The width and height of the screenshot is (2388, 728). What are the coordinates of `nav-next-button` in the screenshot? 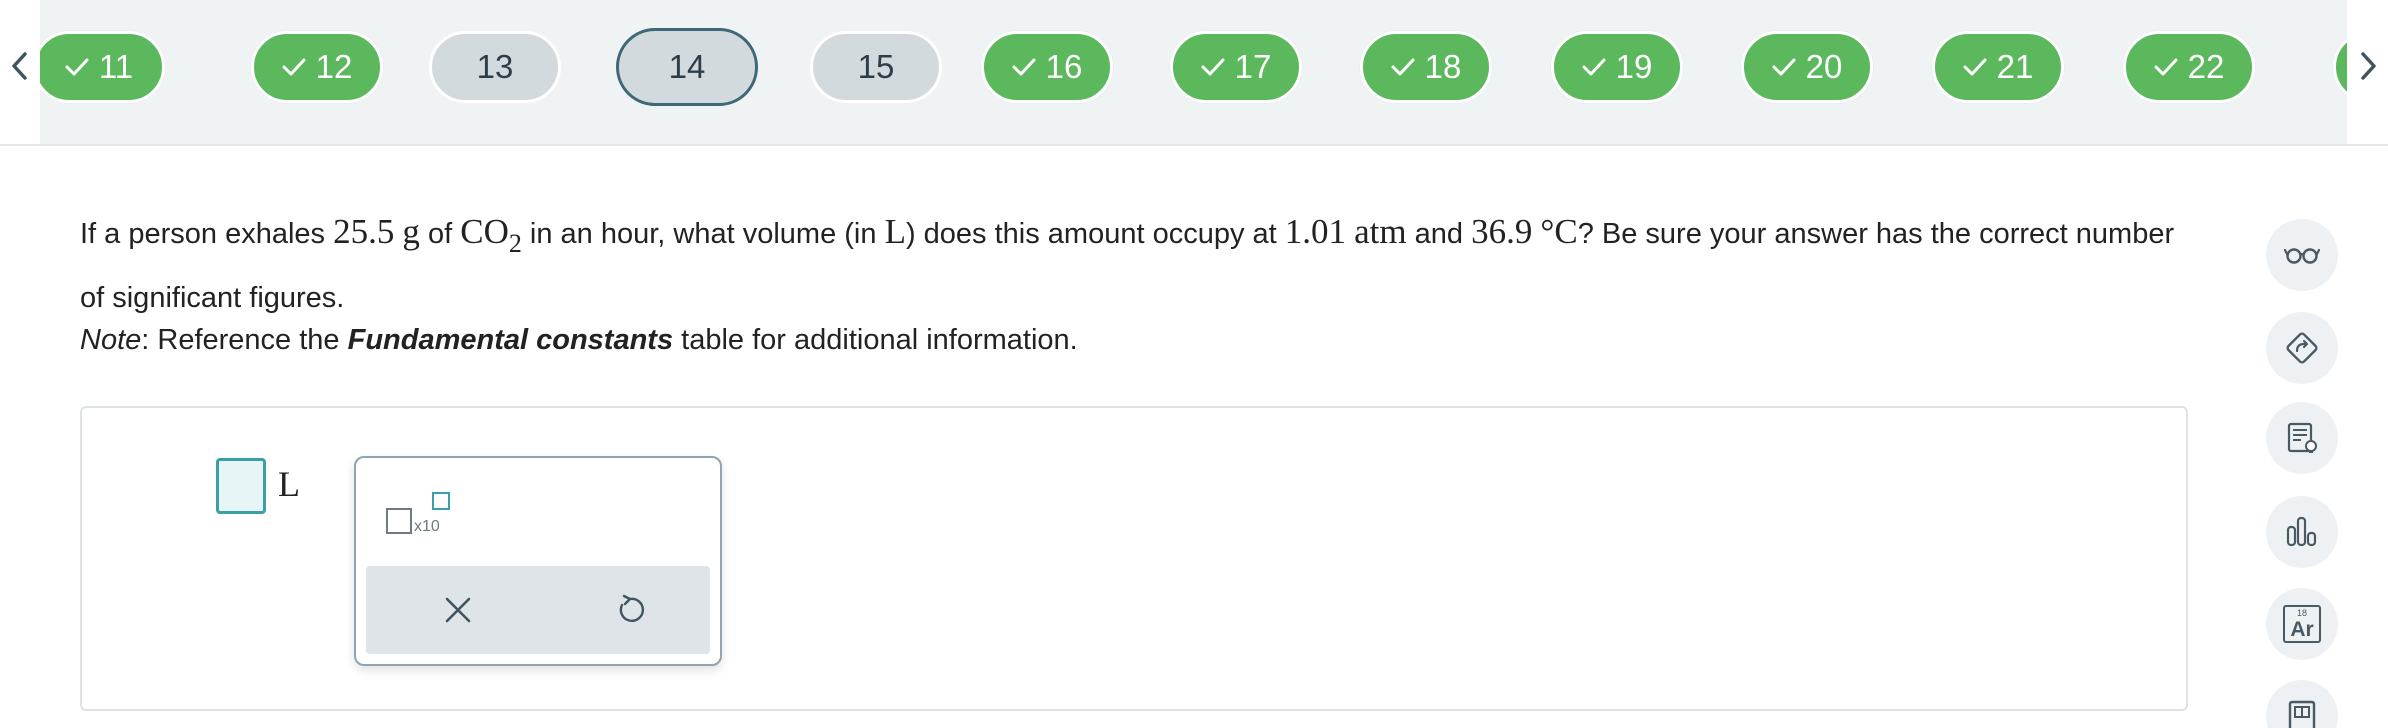 It's located at (2368, 66).